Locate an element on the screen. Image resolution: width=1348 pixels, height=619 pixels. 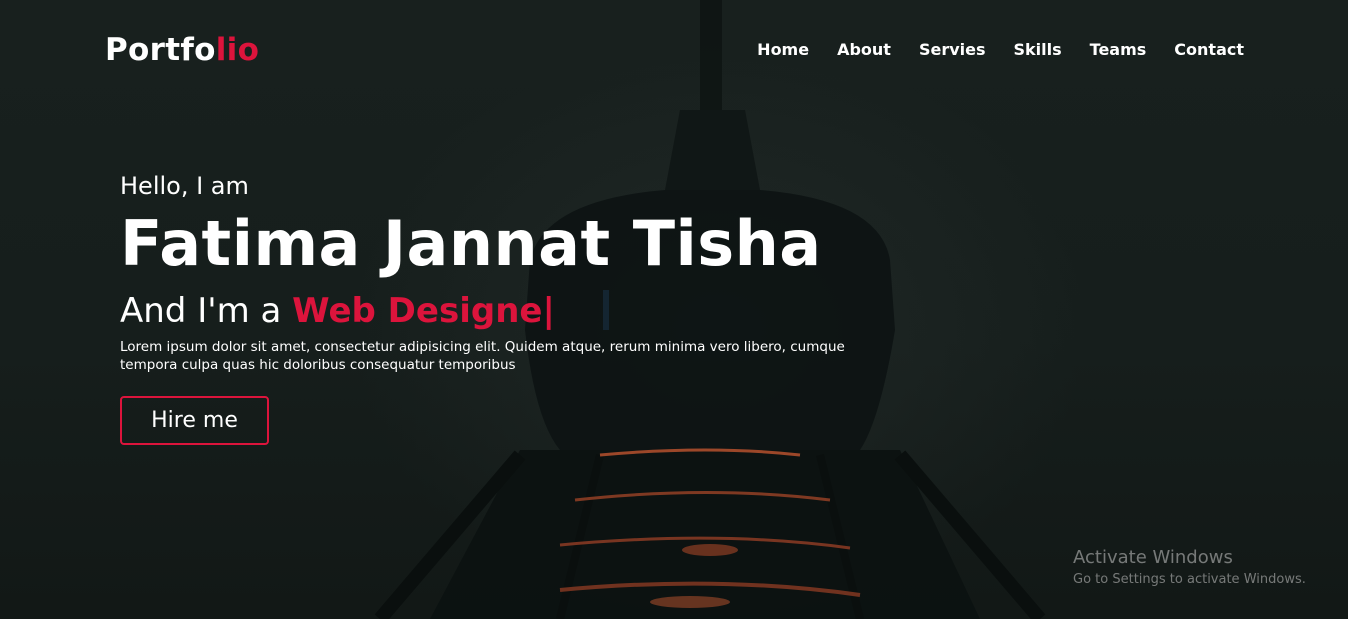
watermark-subtitle: Go to Settings to activate Windows. is located at coordinates (1189, 579).